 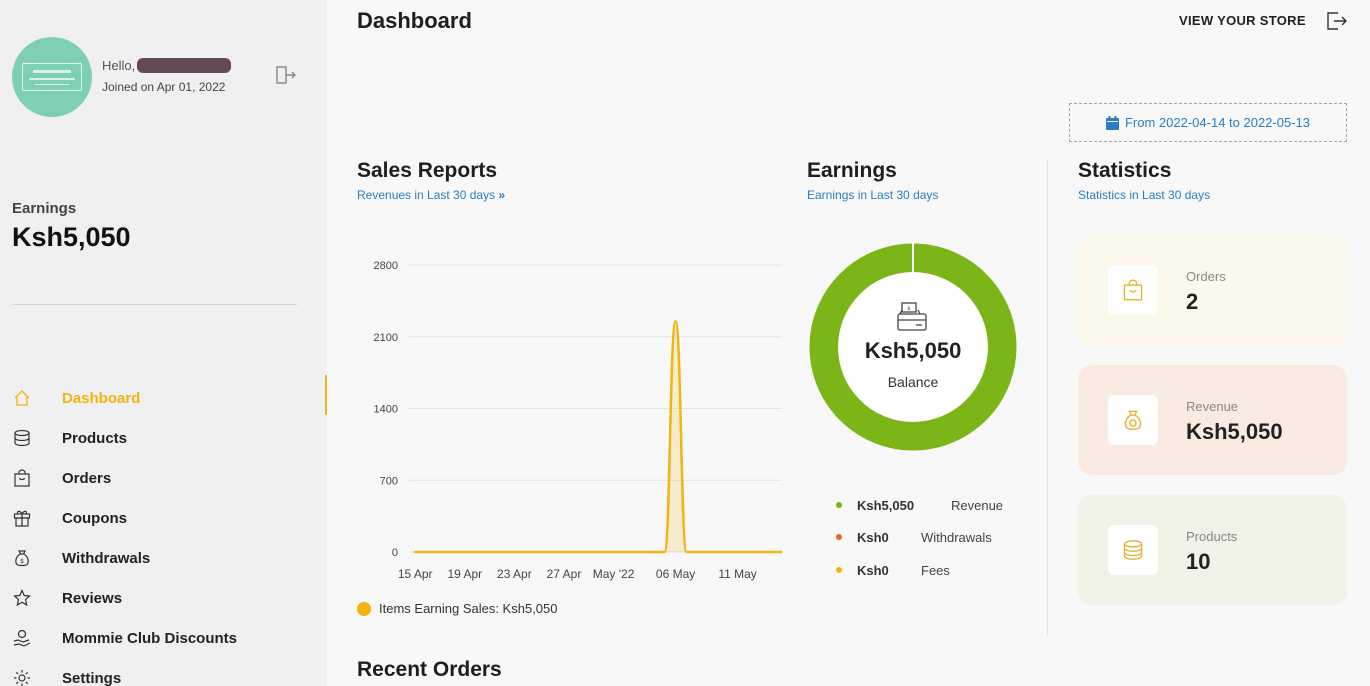 What do you see at coordinates (468, 608) in the screenshot?
I see `legend-label: Items Earning Sales: Ksh5,050` at bounding box center [468, 608].